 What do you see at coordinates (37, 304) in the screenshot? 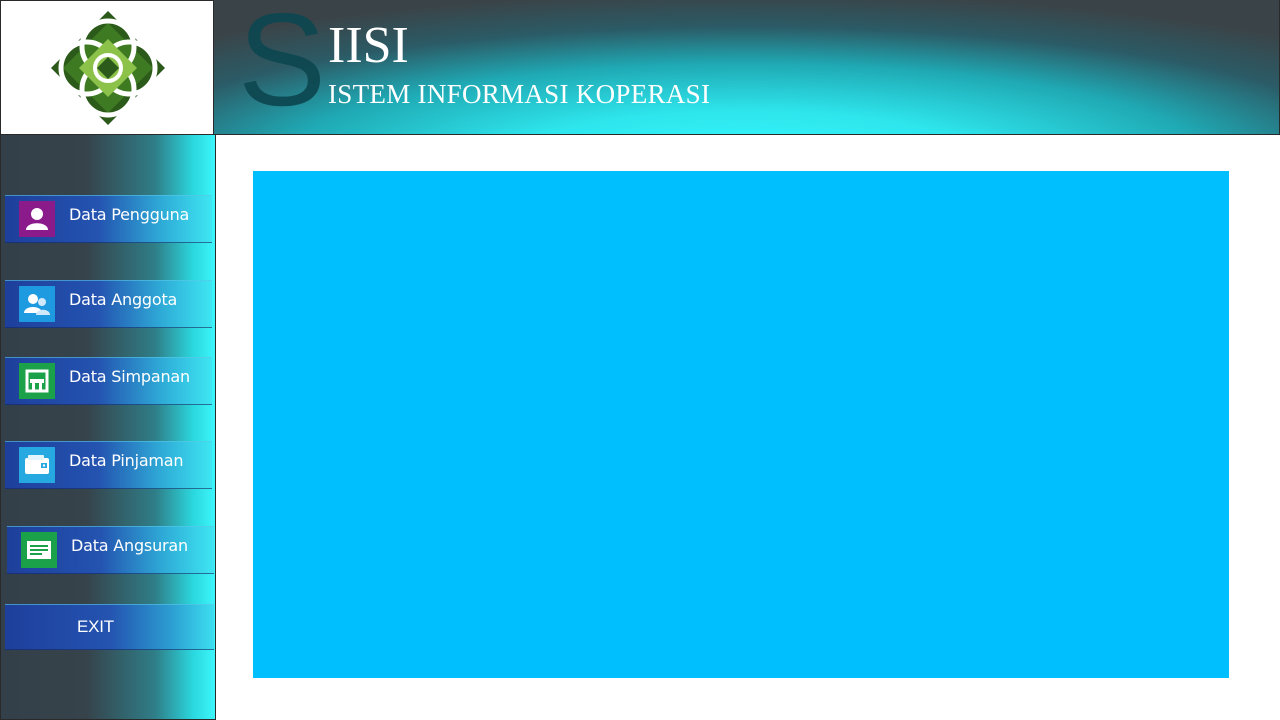
I see `members-icon` at bounding box center [37, 304].